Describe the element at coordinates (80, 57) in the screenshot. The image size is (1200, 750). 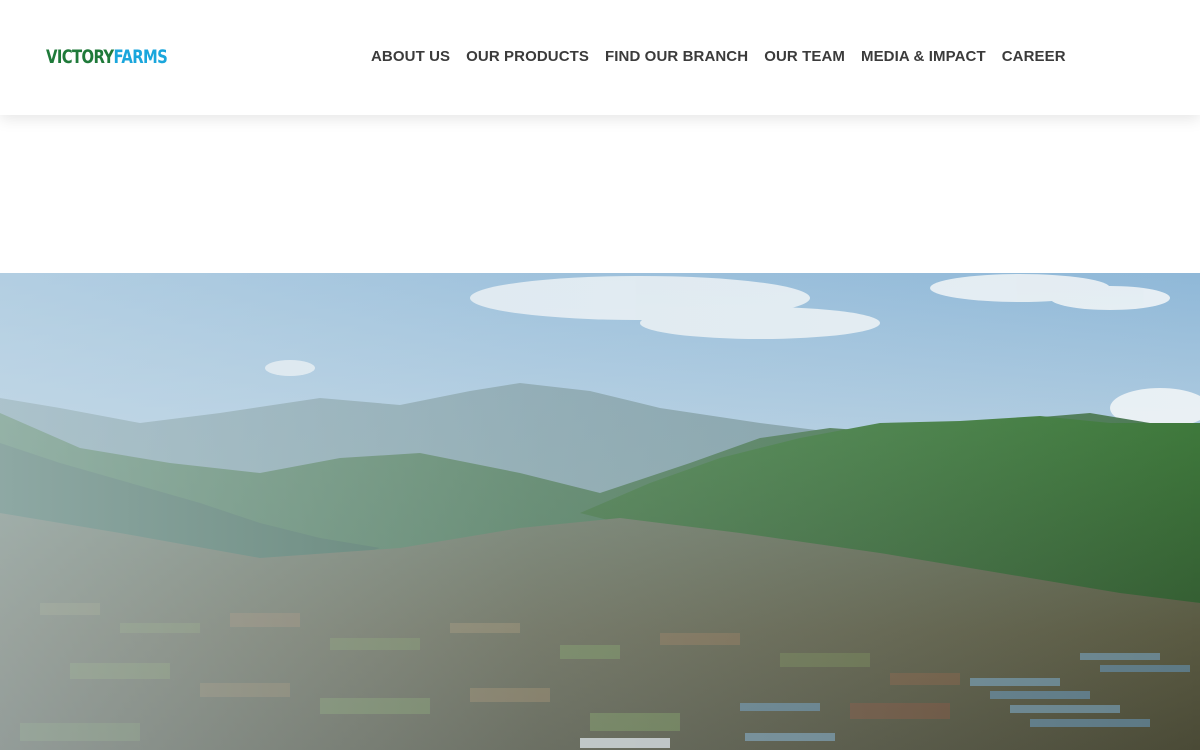
I see `logo-victory-text: VICTORY` at that location.